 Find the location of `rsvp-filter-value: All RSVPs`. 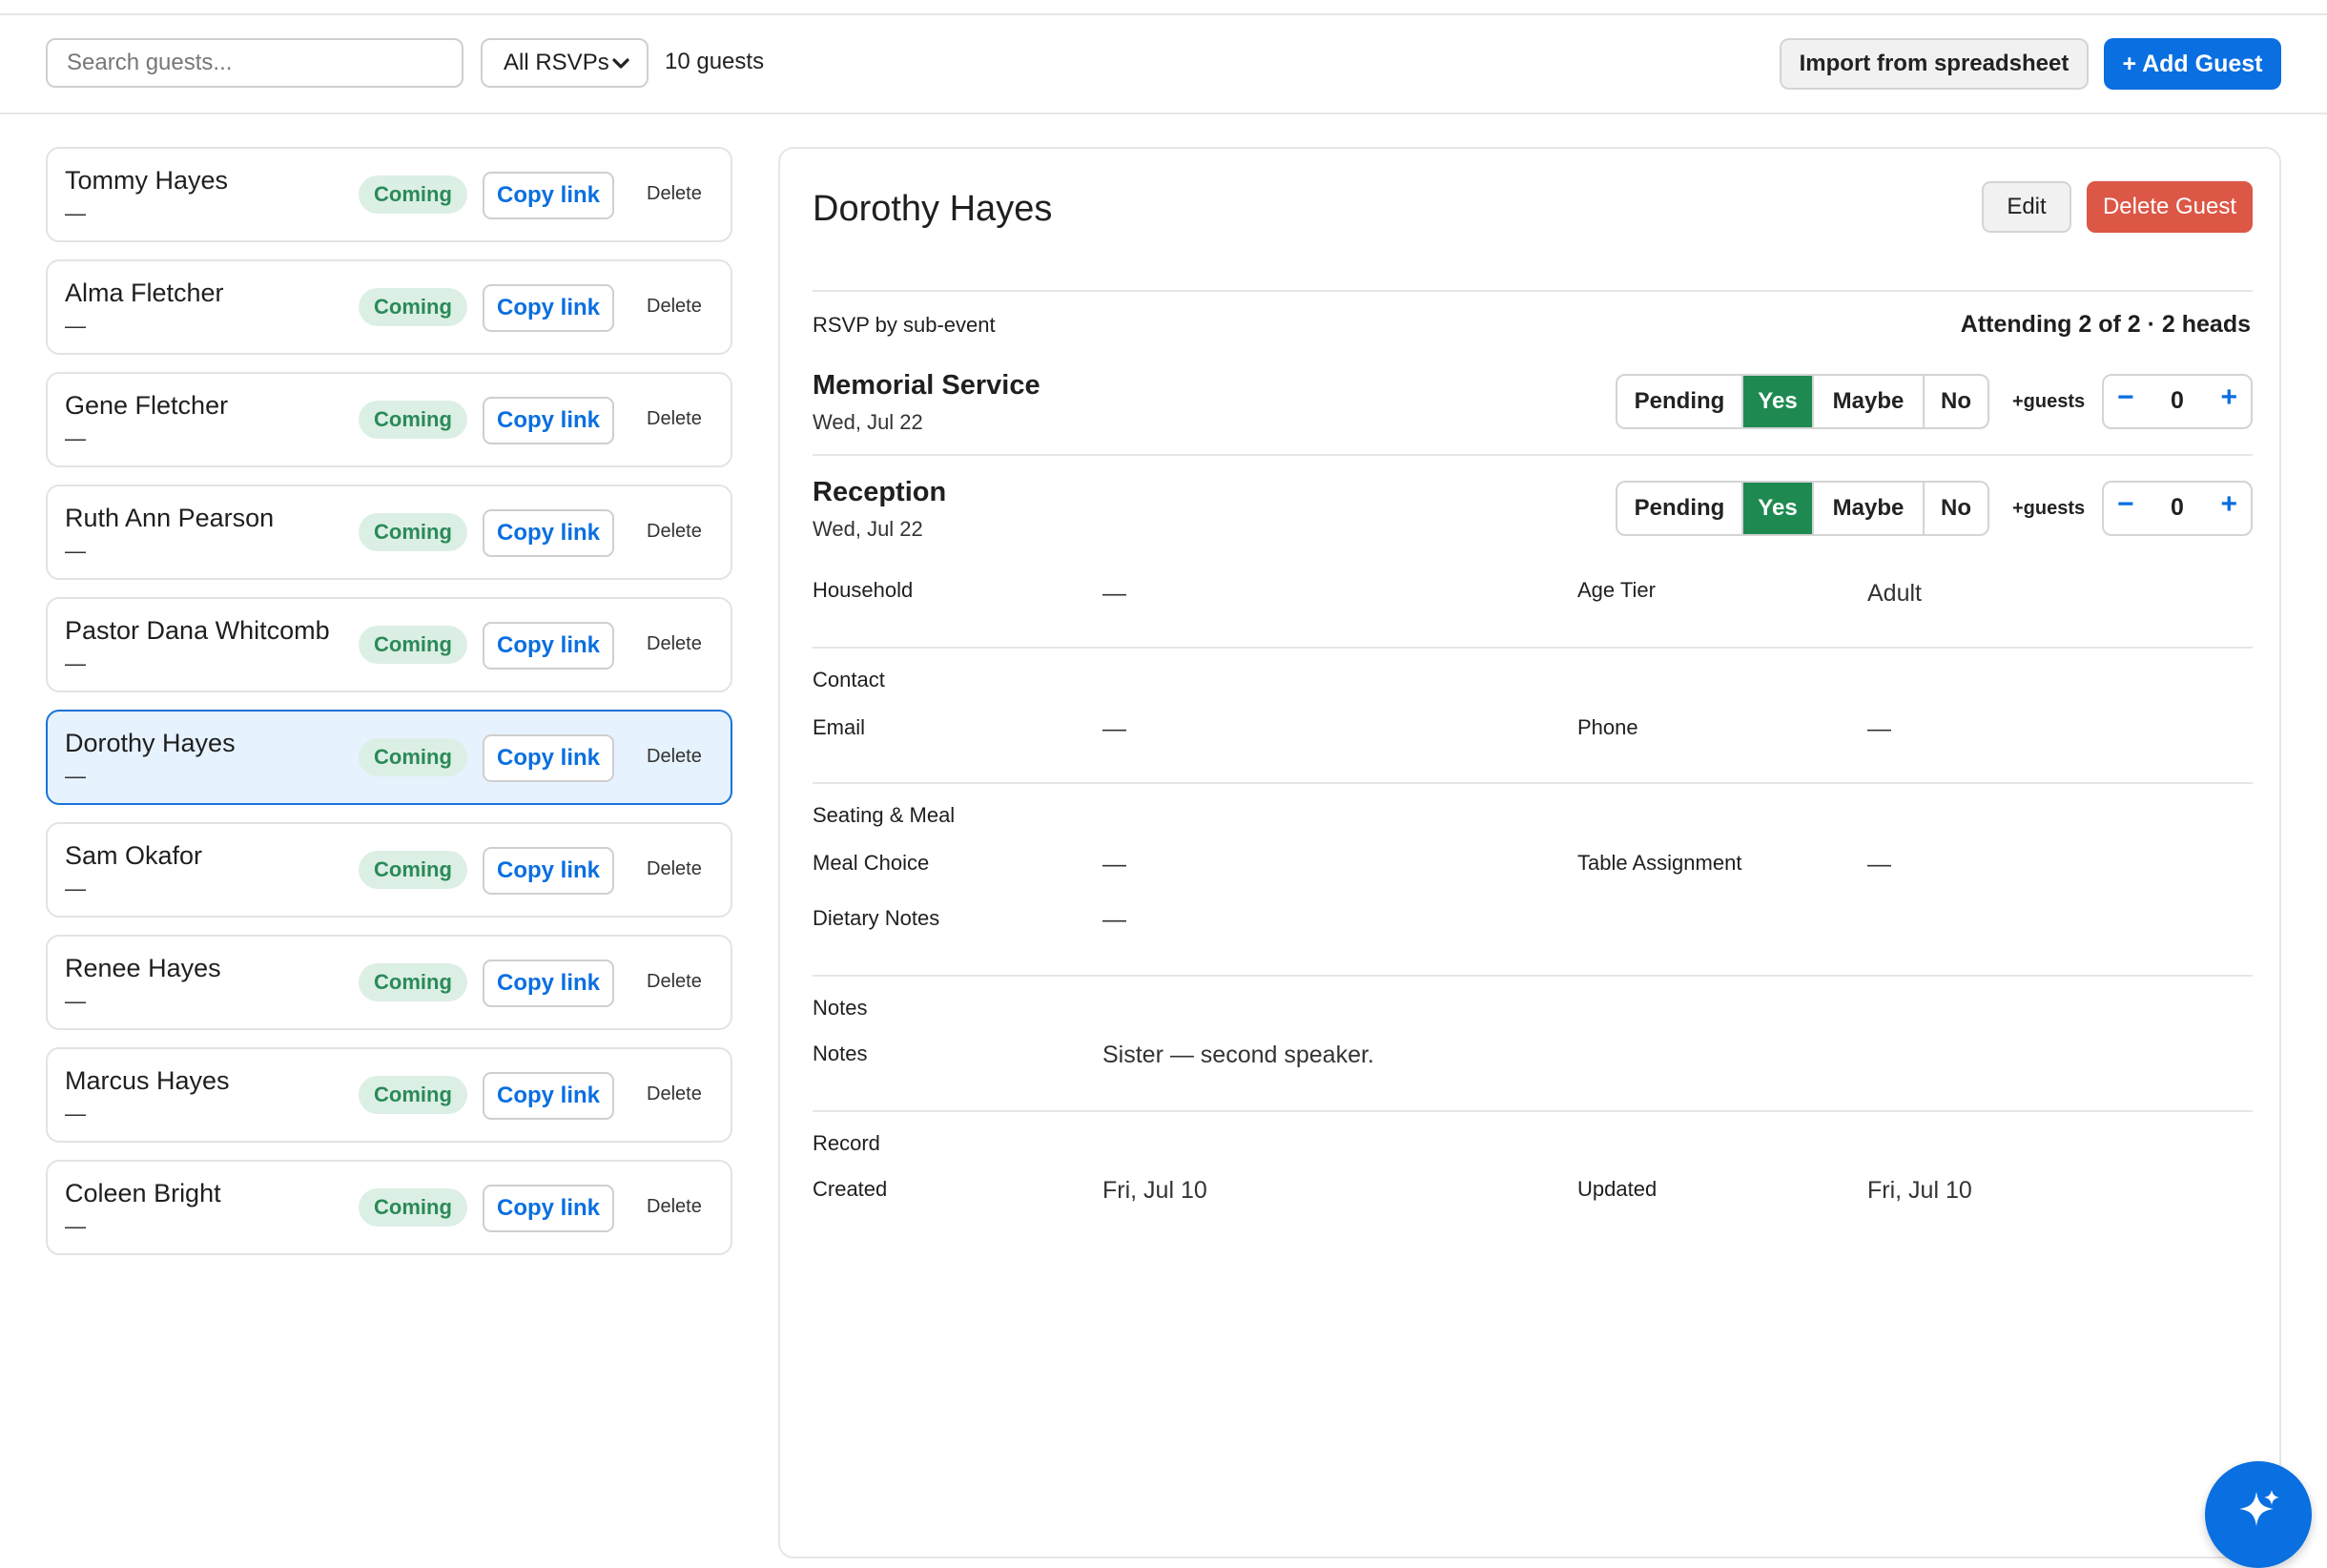

rsvp-filter-value: All RSVPs is located at coordinates (556, 63).